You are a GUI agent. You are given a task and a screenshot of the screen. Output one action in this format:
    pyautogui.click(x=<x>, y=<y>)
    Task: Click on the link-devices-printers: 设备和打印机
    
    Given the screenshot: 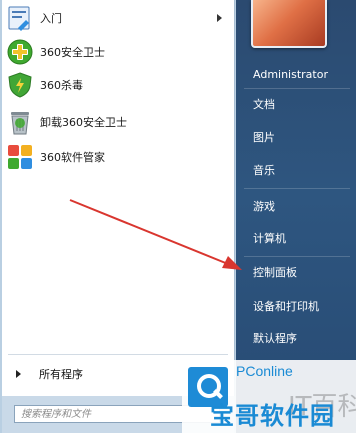 What is the action you would take?
    pyautogui.click(x=297, y=306)
    